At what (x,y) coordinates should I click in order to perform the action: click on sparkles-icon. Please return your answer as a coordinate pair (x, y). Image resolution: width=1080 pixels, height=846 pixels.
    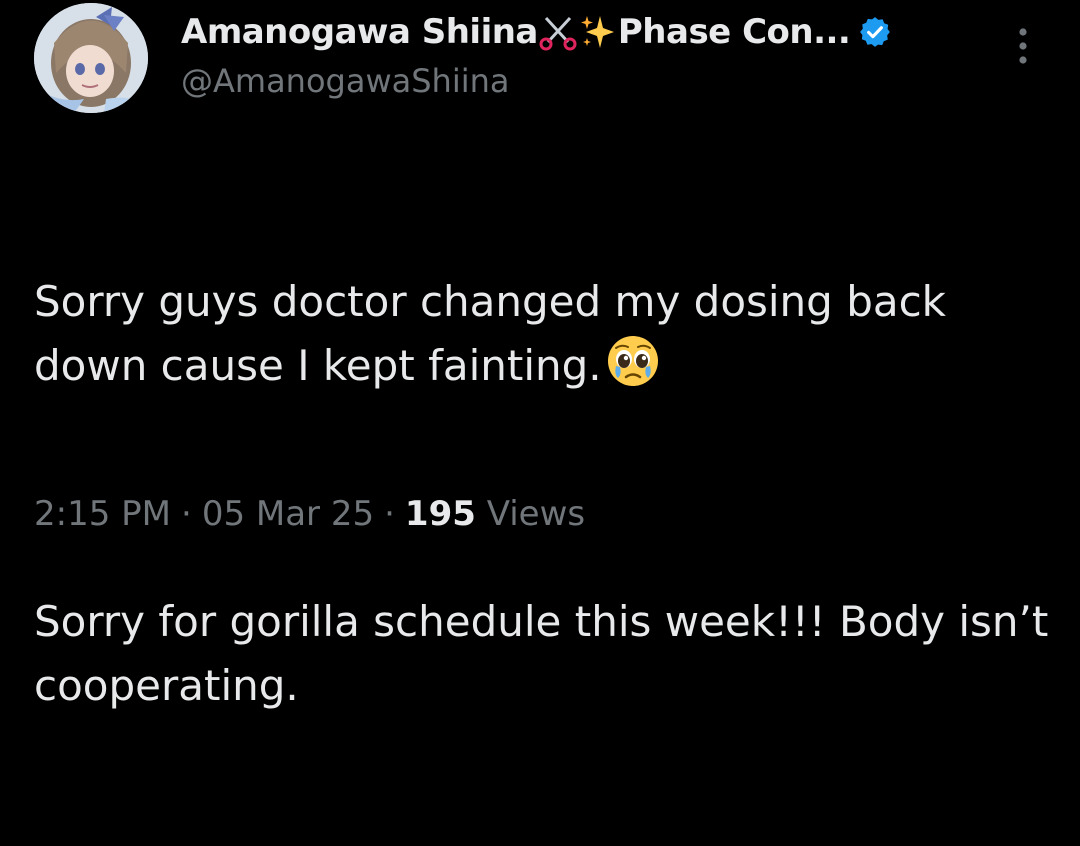
    Looking at the image, I should click on (597, 32).